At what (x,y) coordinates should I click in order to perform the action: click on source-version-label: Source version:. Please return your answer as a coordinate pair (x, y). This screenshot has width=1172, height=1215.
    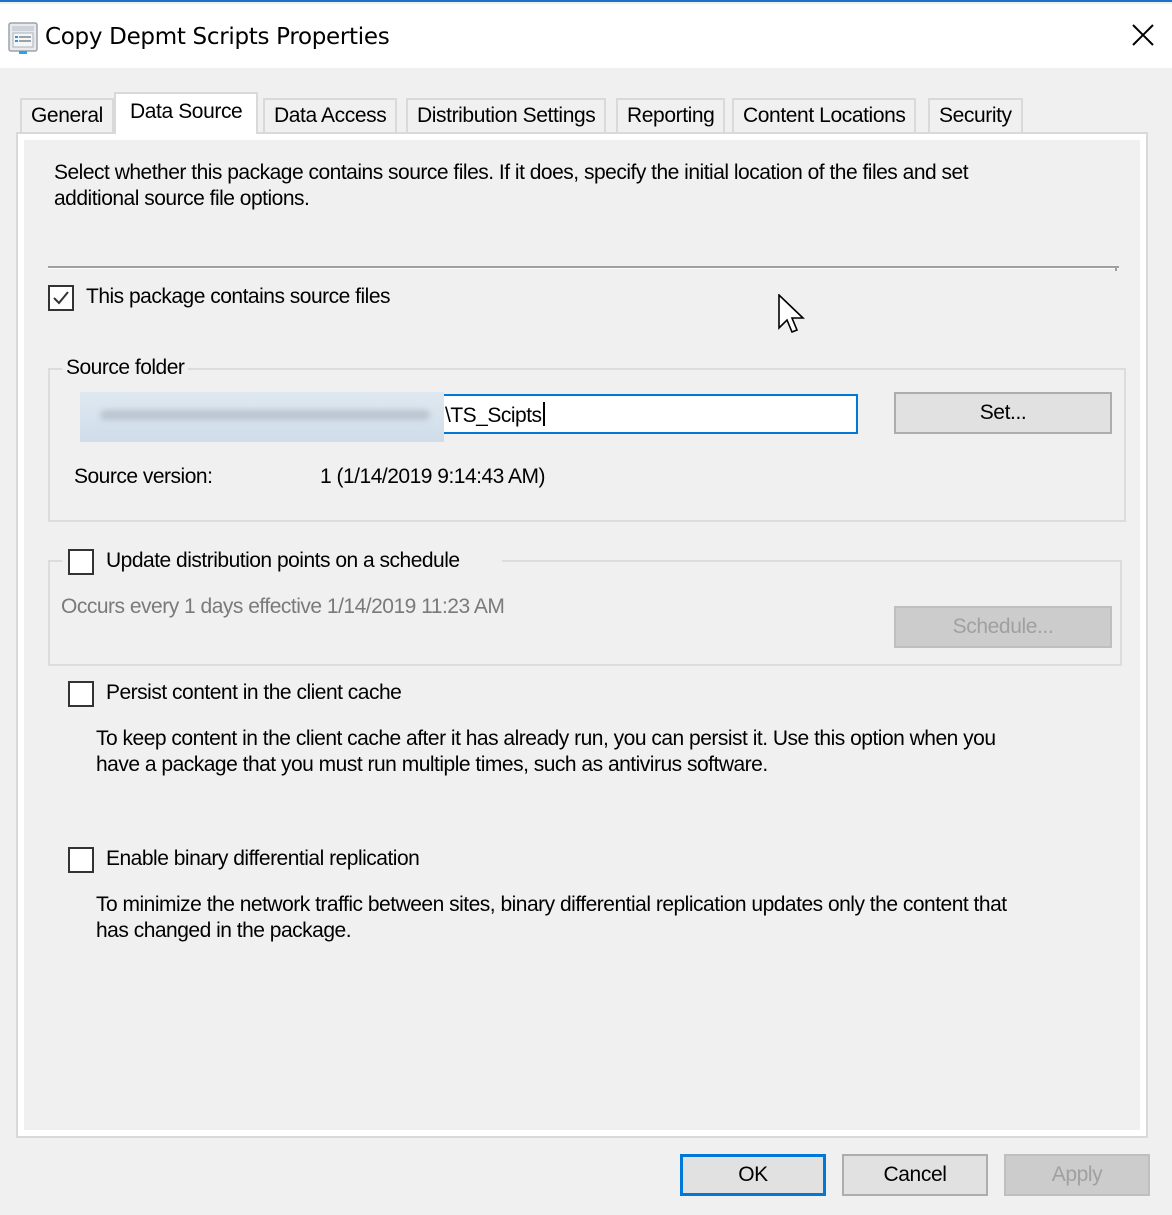
    Looking at the image, I should click on (143, 476).